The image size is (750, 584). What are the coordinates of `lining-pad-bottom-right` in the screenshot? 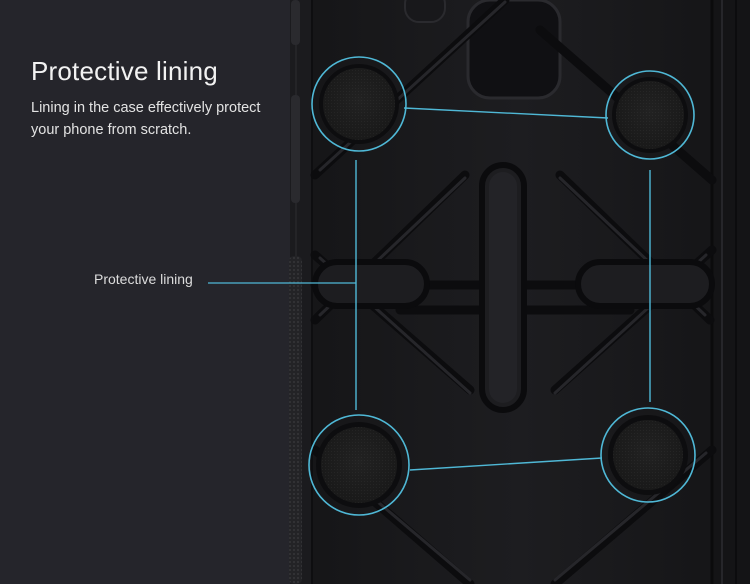 It's located at (648, 455).